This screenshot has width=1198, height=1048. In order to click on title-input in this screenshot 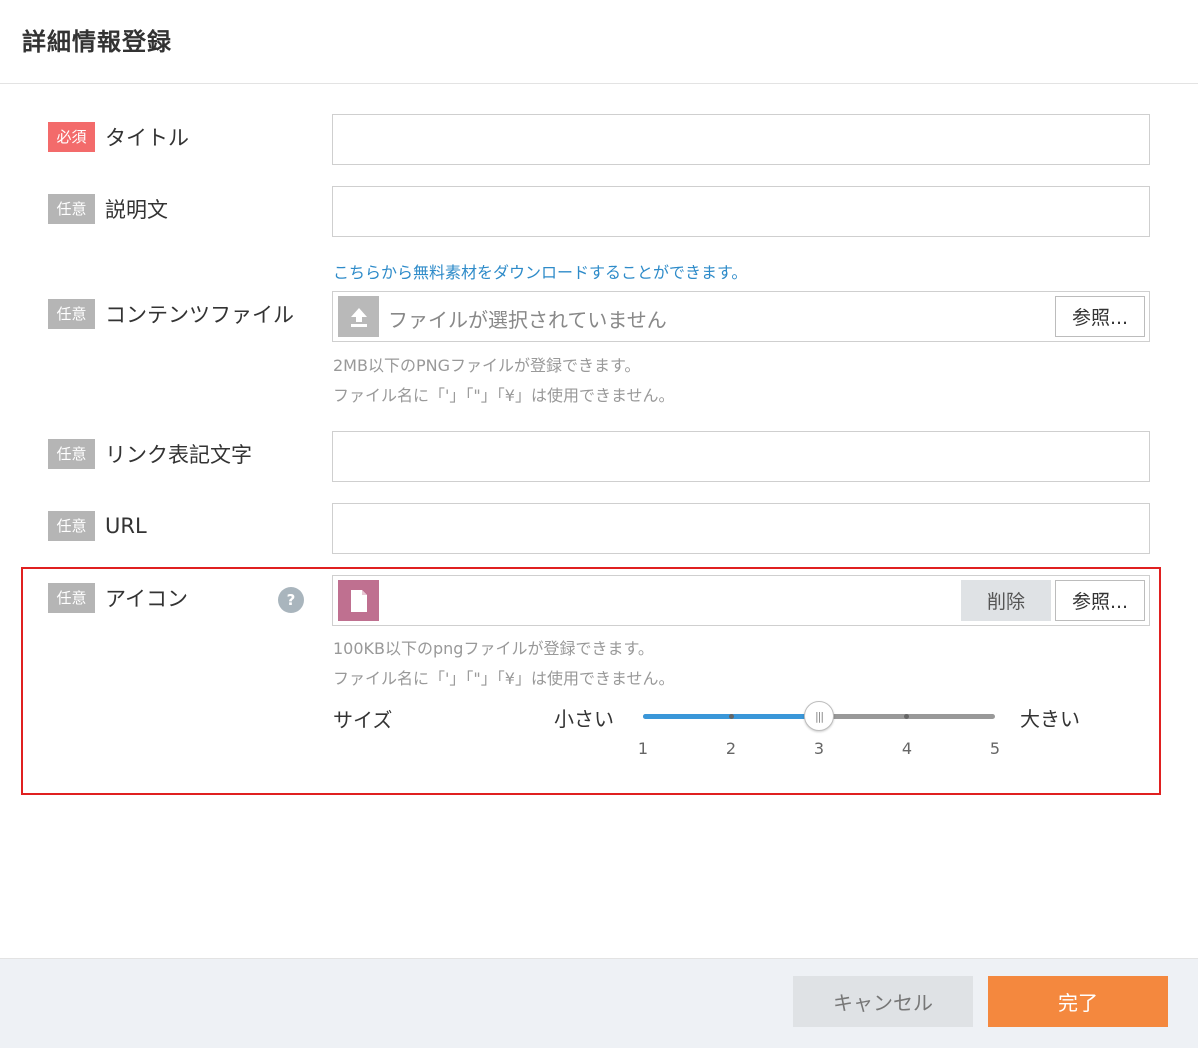, I will do `click(741, 139)`.